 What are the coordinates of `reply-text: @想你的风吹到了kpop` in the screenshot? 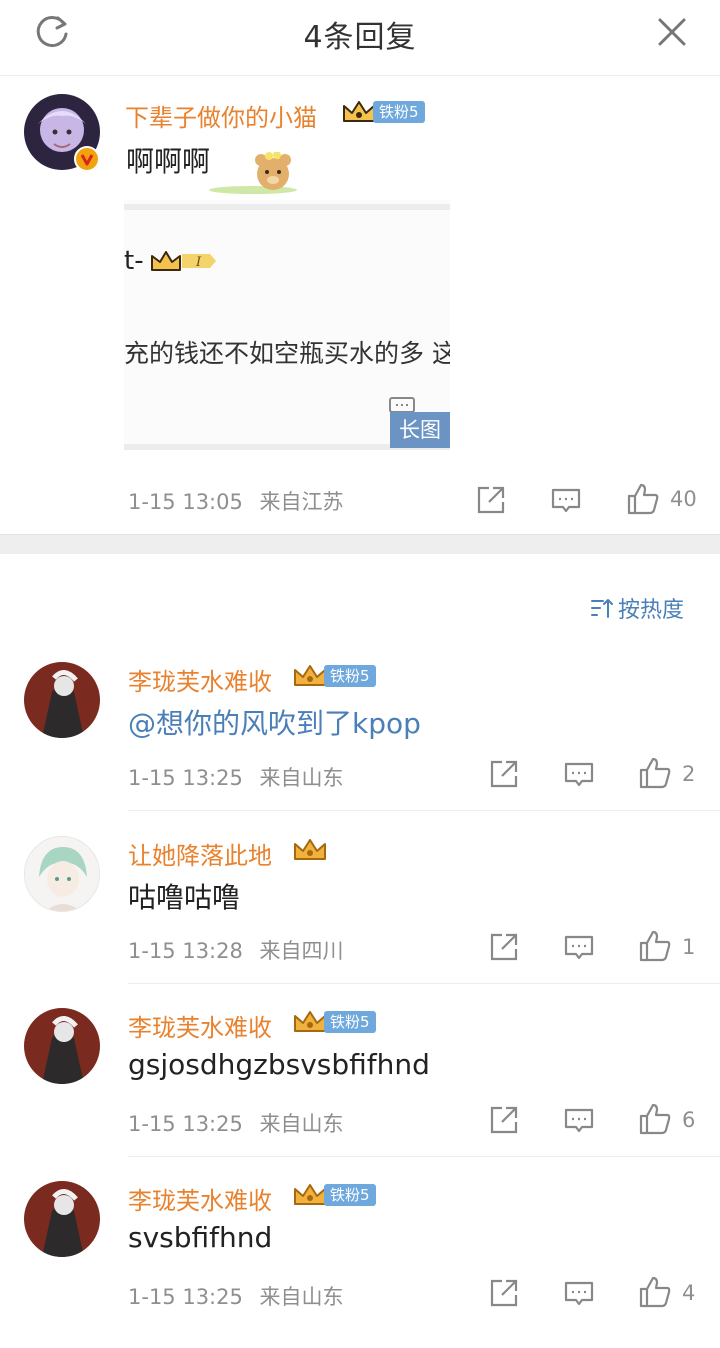 It's located at (274, 722).